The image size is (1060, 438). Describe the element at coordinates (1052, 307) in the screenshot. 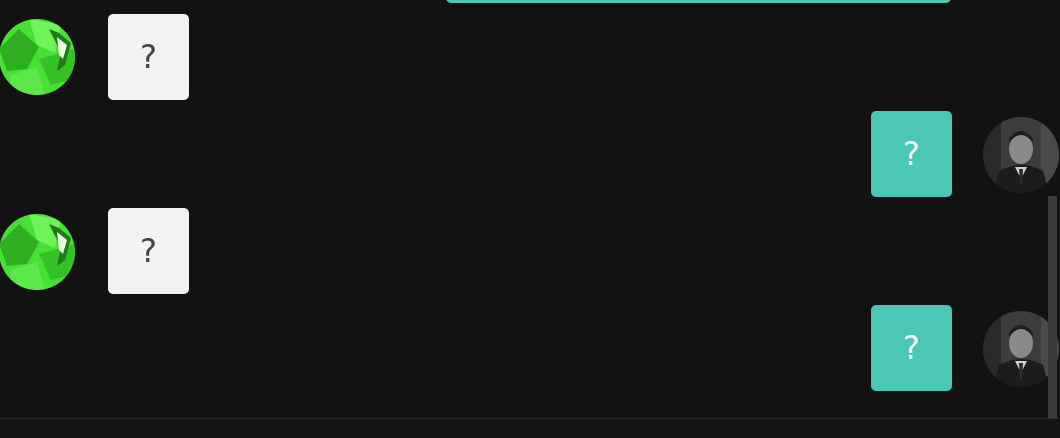

I see `scrollbar-thumb` at that location.